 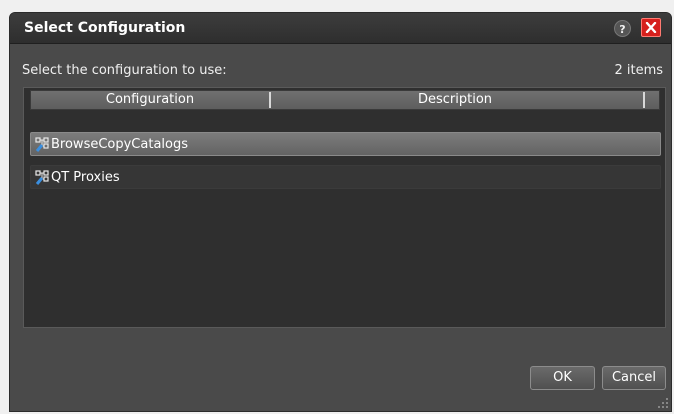 I want to click on column-configuration: Configuration, so click(x=150, y=100).